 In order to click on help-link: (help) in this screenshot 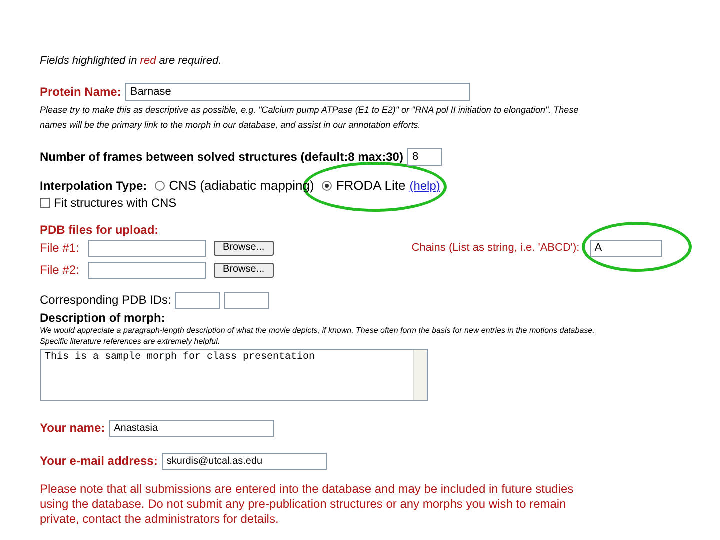, I will do `click(425, 186)`.